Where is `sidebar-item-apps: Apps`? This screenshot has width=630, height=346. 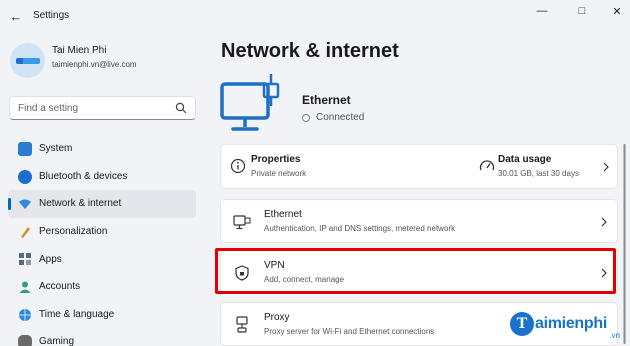
sidebar-item-apps: Apps is located at coordinates (102, 259).